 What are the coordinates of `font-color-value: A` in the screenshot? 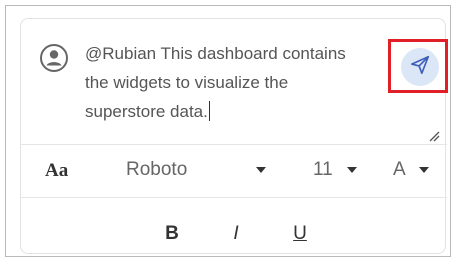 It's located at (399, 169).